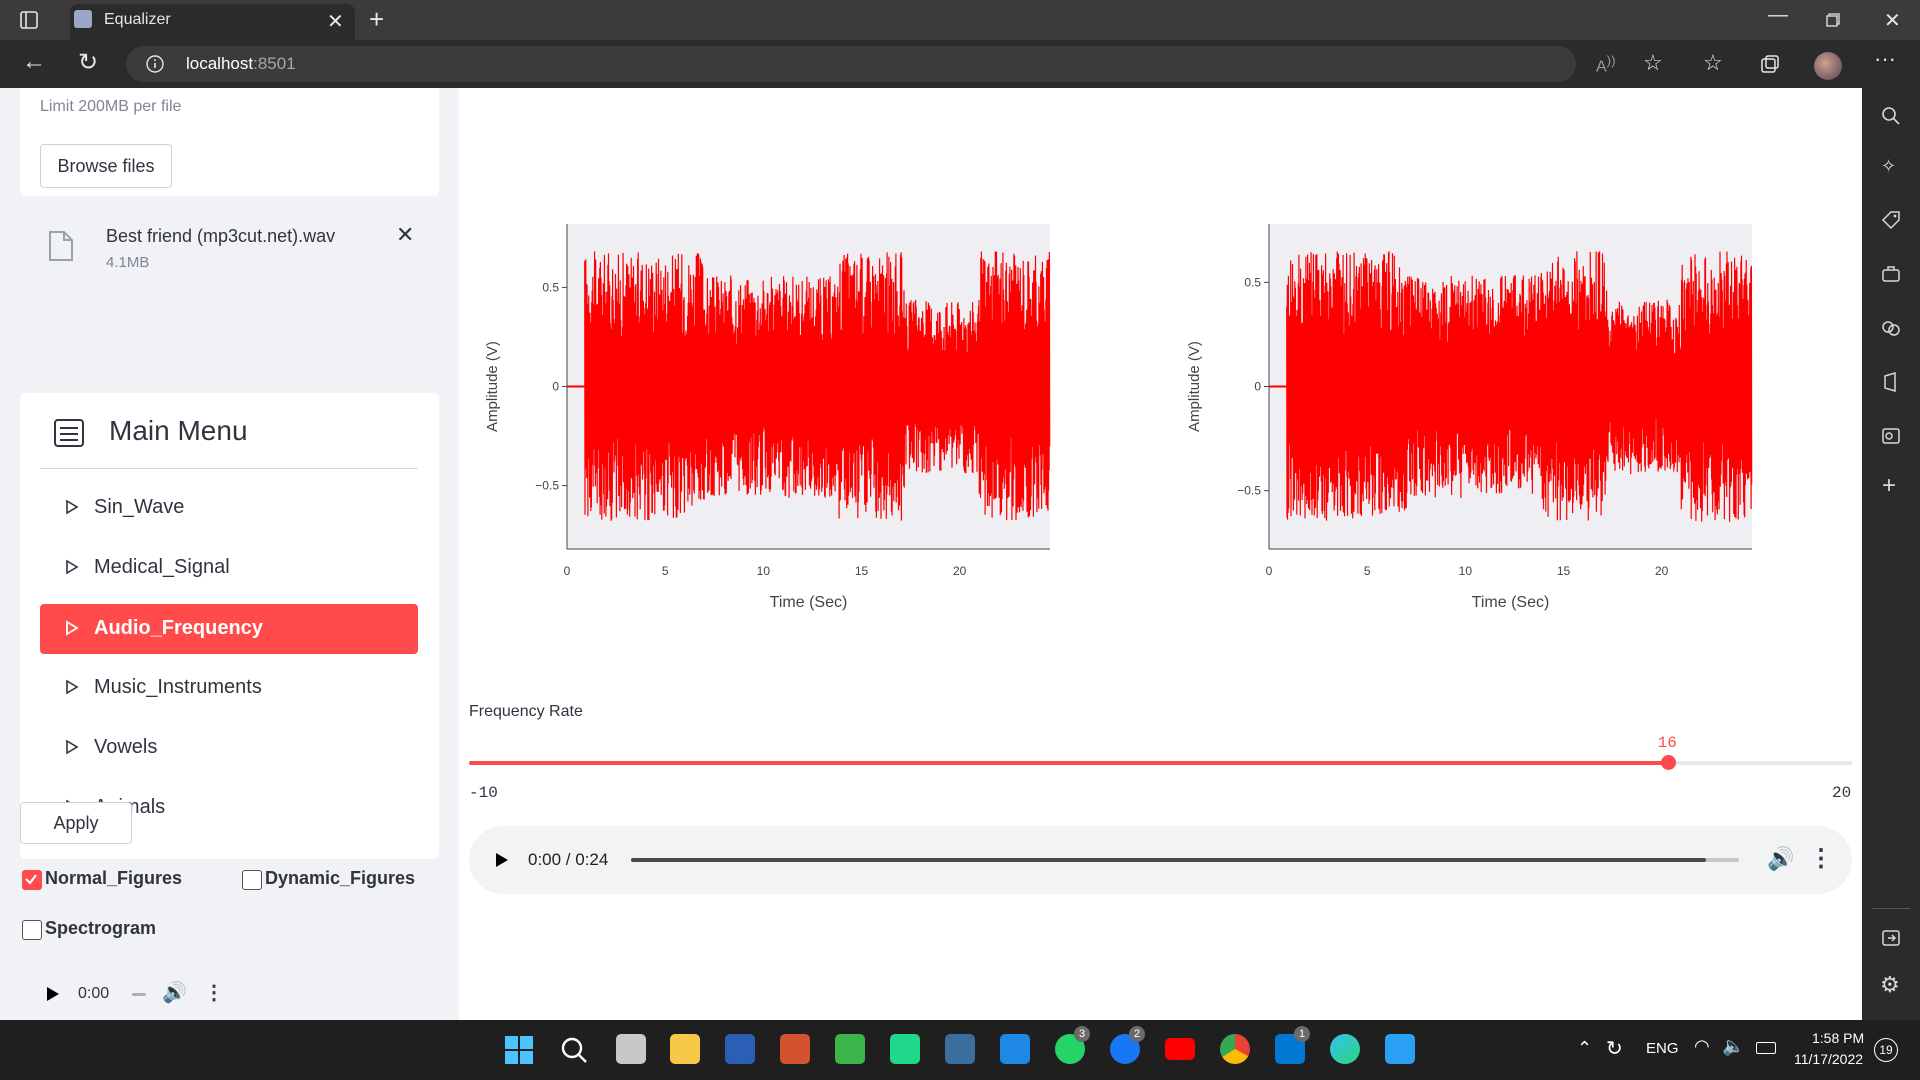 The height and width of the screenshot is (1080, 1920). Describe the element at coordinates (685, 1049) in the screenshot. I see `file-explorer-icon` at that location.